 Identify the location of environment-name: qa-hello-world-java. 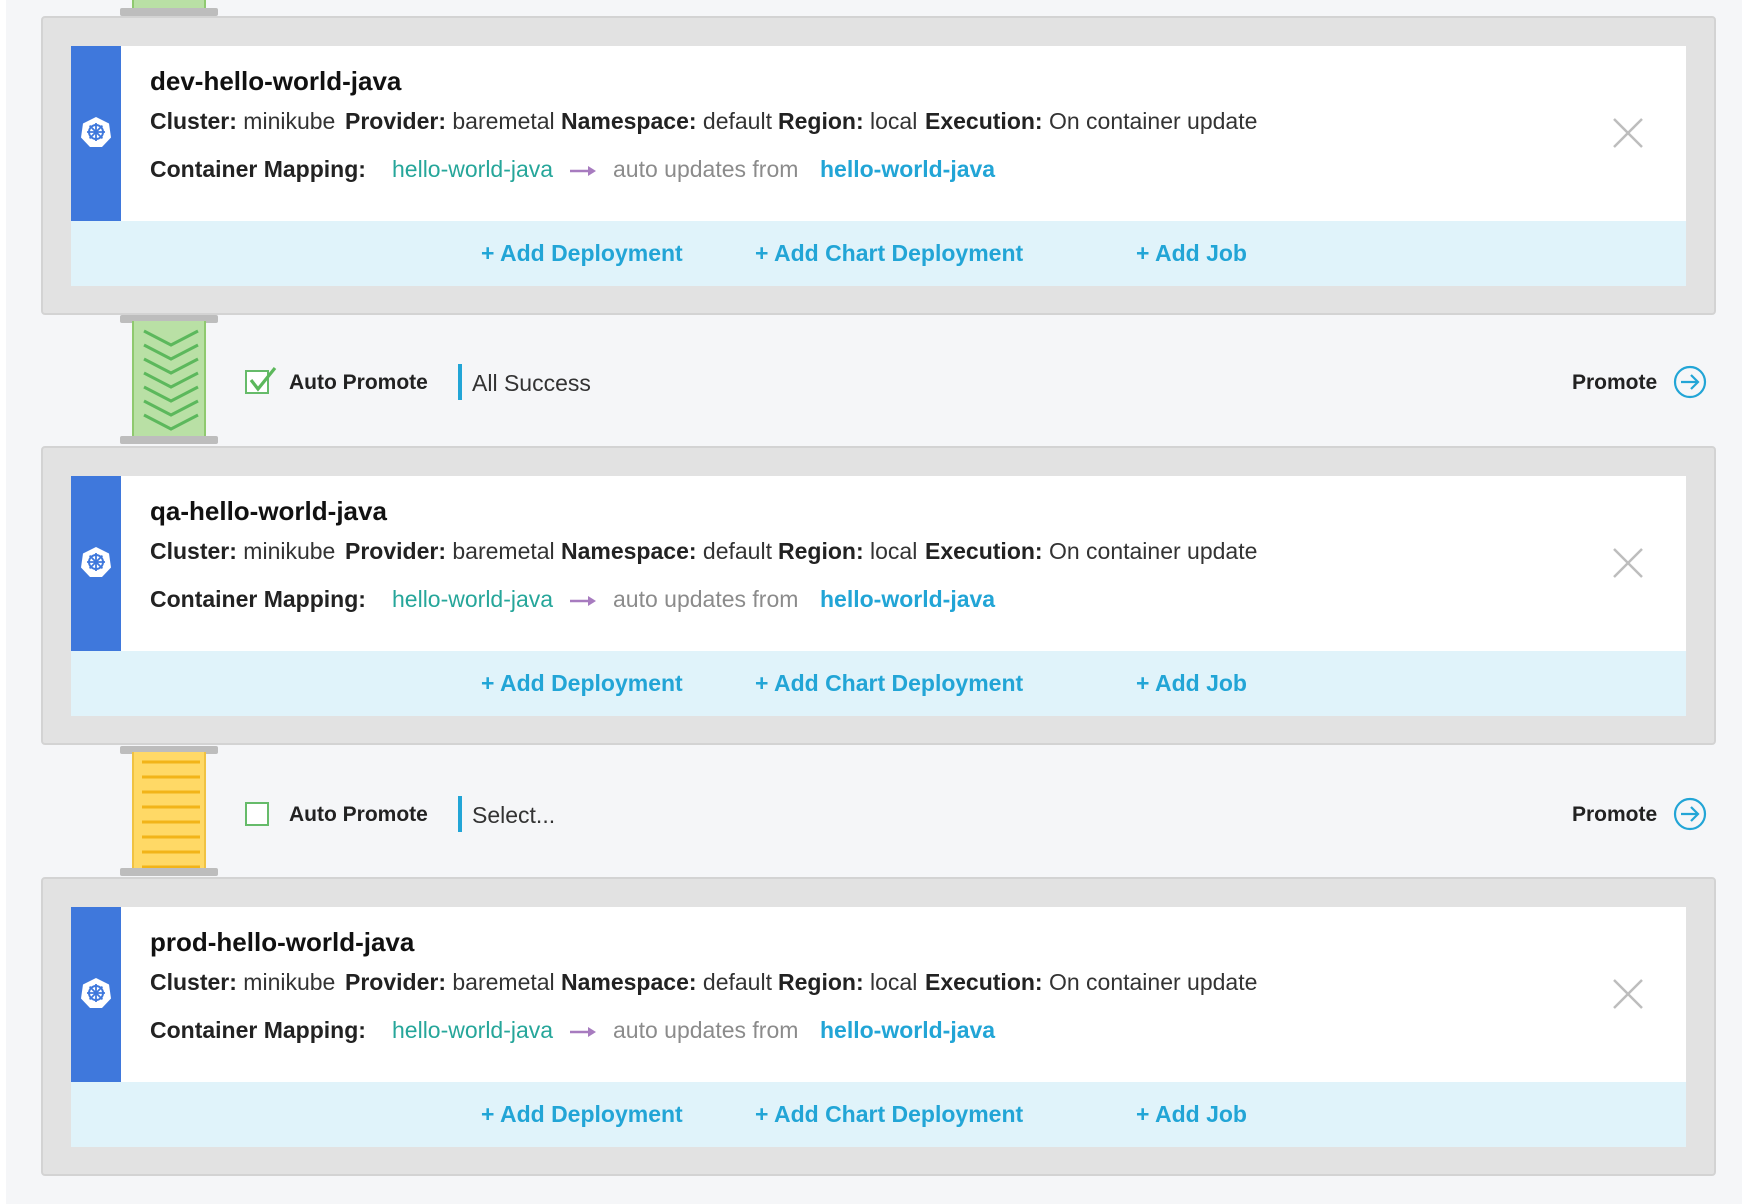
(268, 511).